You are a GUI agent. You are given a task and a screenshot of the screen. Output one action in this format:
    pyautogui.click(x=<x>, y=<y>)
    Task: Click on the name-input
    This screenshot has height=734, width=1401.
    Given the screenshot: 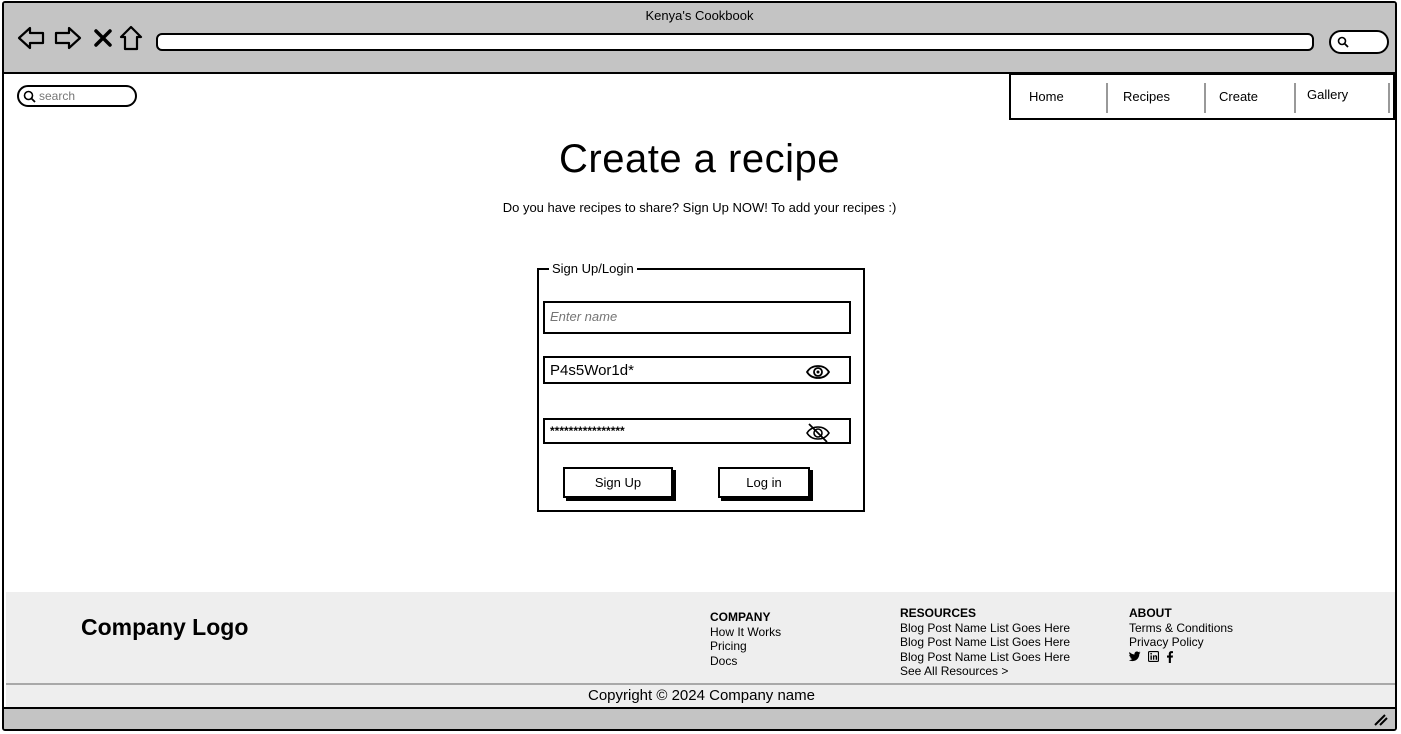 What is the action you would take?
    pyautogui.click(x=695, y=316)
    